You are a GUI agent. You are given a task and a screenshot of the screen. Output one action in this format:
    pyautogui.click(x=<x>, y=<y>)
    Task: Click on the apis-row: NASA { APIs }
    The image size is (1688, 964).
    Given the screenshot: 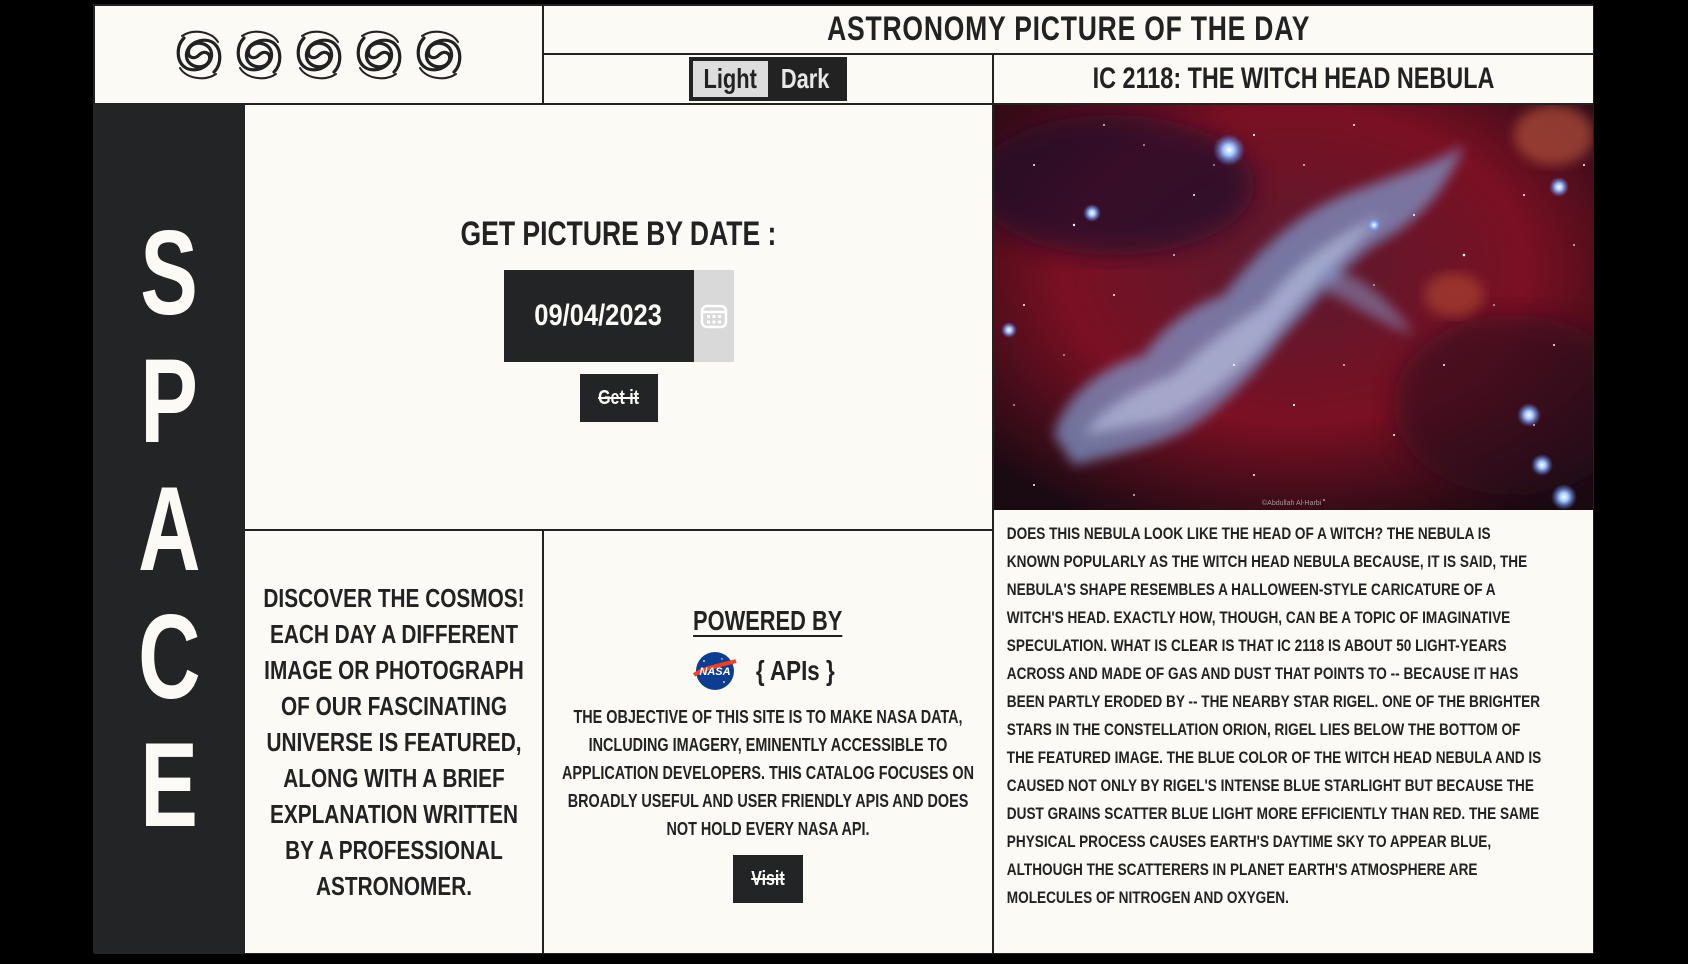 What is the action you would take?
    pyautogui.click(x=768, y=671)
    